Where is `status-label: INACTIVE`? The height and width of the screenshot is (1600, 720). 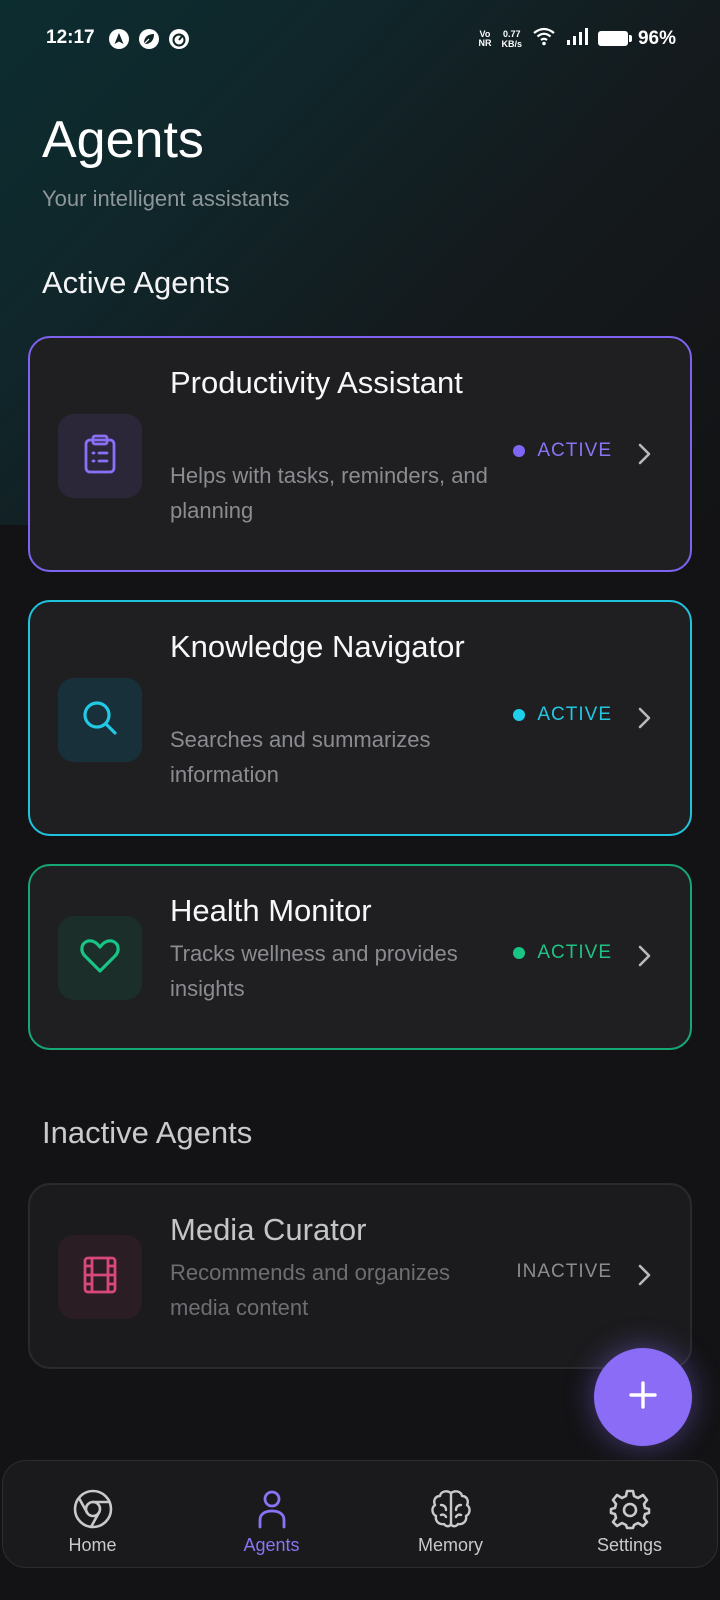 status-label: INACTIVE is located at coordinates (564, 1271).